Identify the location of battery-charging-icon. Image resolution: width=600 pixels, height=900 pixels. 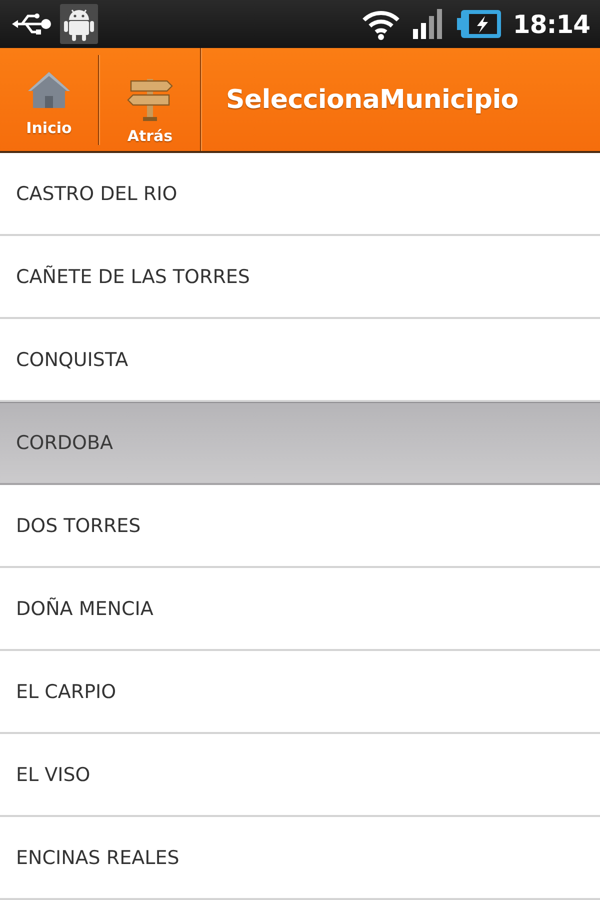
(478, 24).